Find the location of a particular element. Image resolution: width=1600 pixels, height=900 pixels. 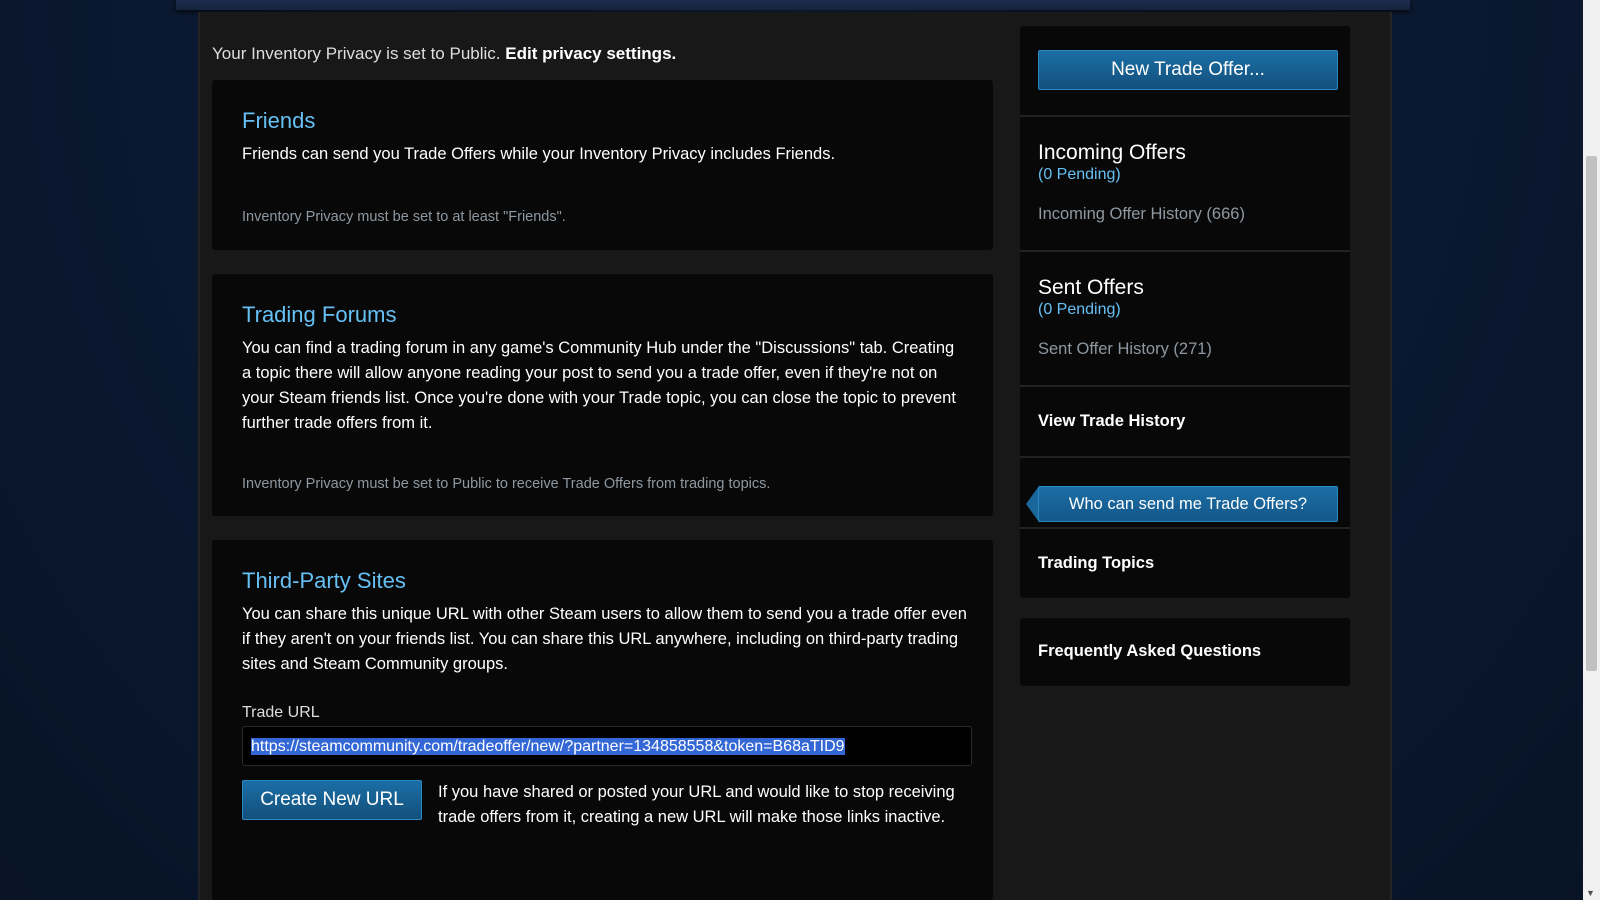

faq-link: Frequently Asked Questions is located at coordinates (1149, 651).